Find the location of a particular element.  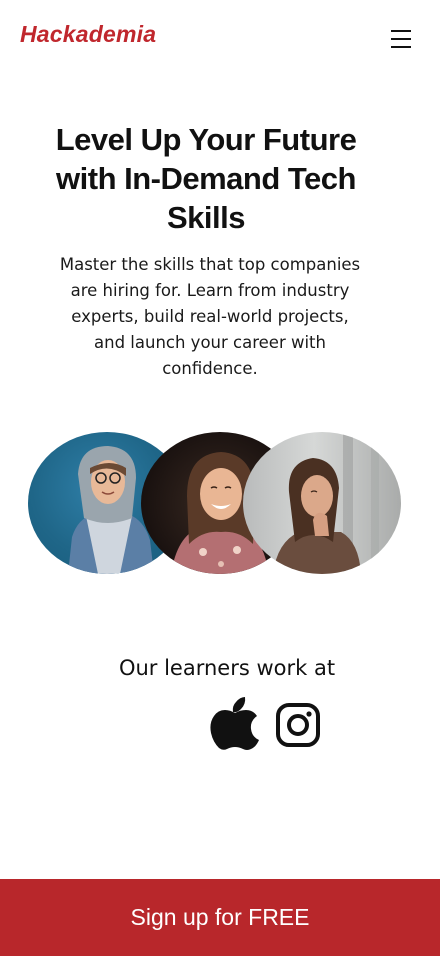

learner-photos is located at coordinates (215, 503).